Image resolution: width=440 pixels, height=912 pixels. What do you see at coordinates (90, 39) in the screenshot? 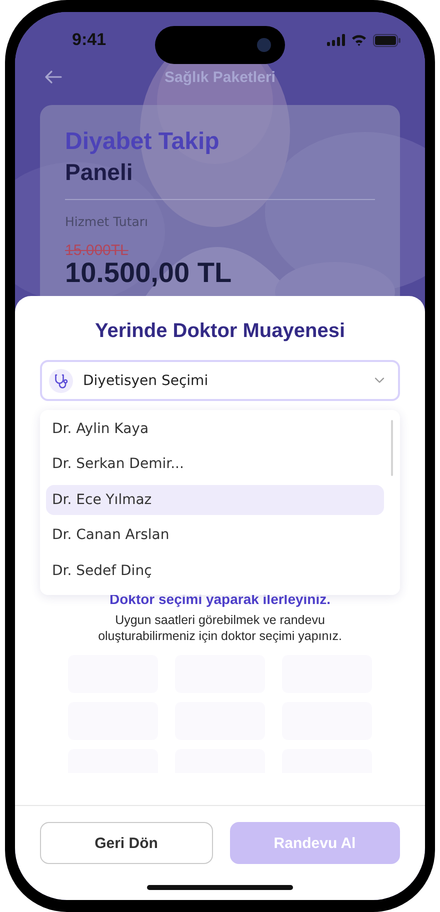
I see `status-time: 9:41` at bounding box center [90, 39].